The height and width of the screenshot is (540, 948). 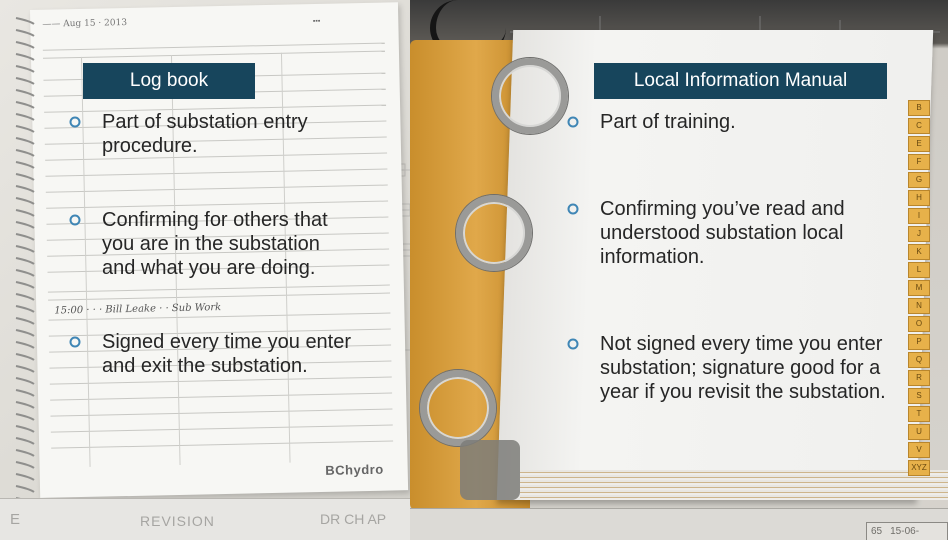 I want to click on blueprint-columns: DR CH AP, so click(x=353, y=519).